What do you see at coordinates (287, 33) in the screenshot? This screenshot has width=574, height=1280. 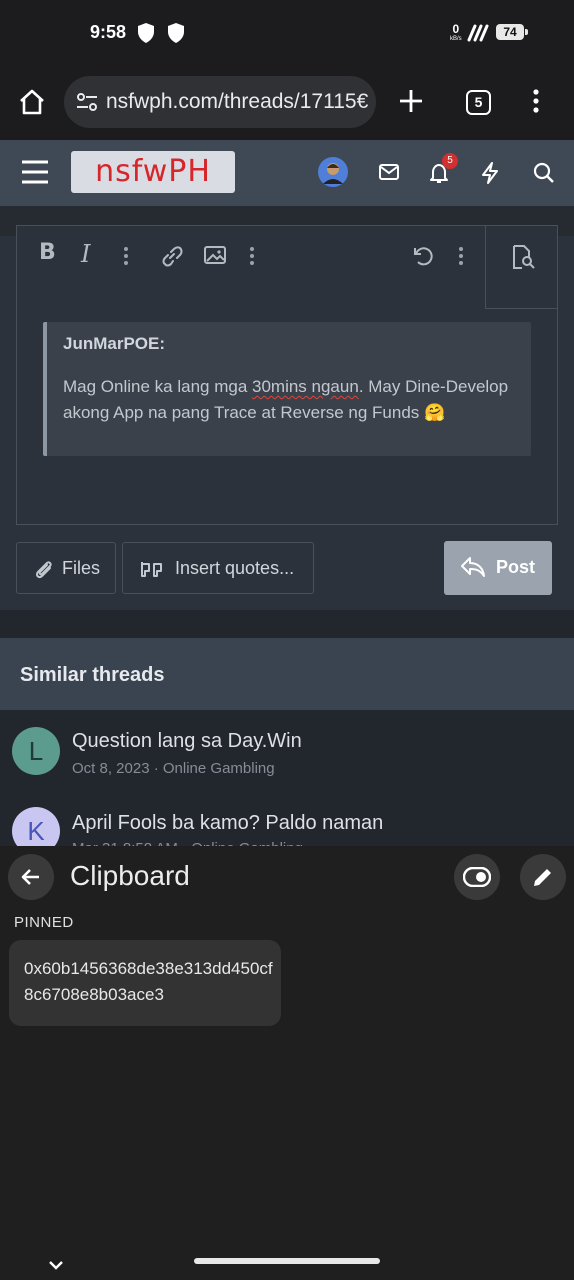 I see `status-bar: 9:58 0 kB/s 74` at bounding box center [287, 33].